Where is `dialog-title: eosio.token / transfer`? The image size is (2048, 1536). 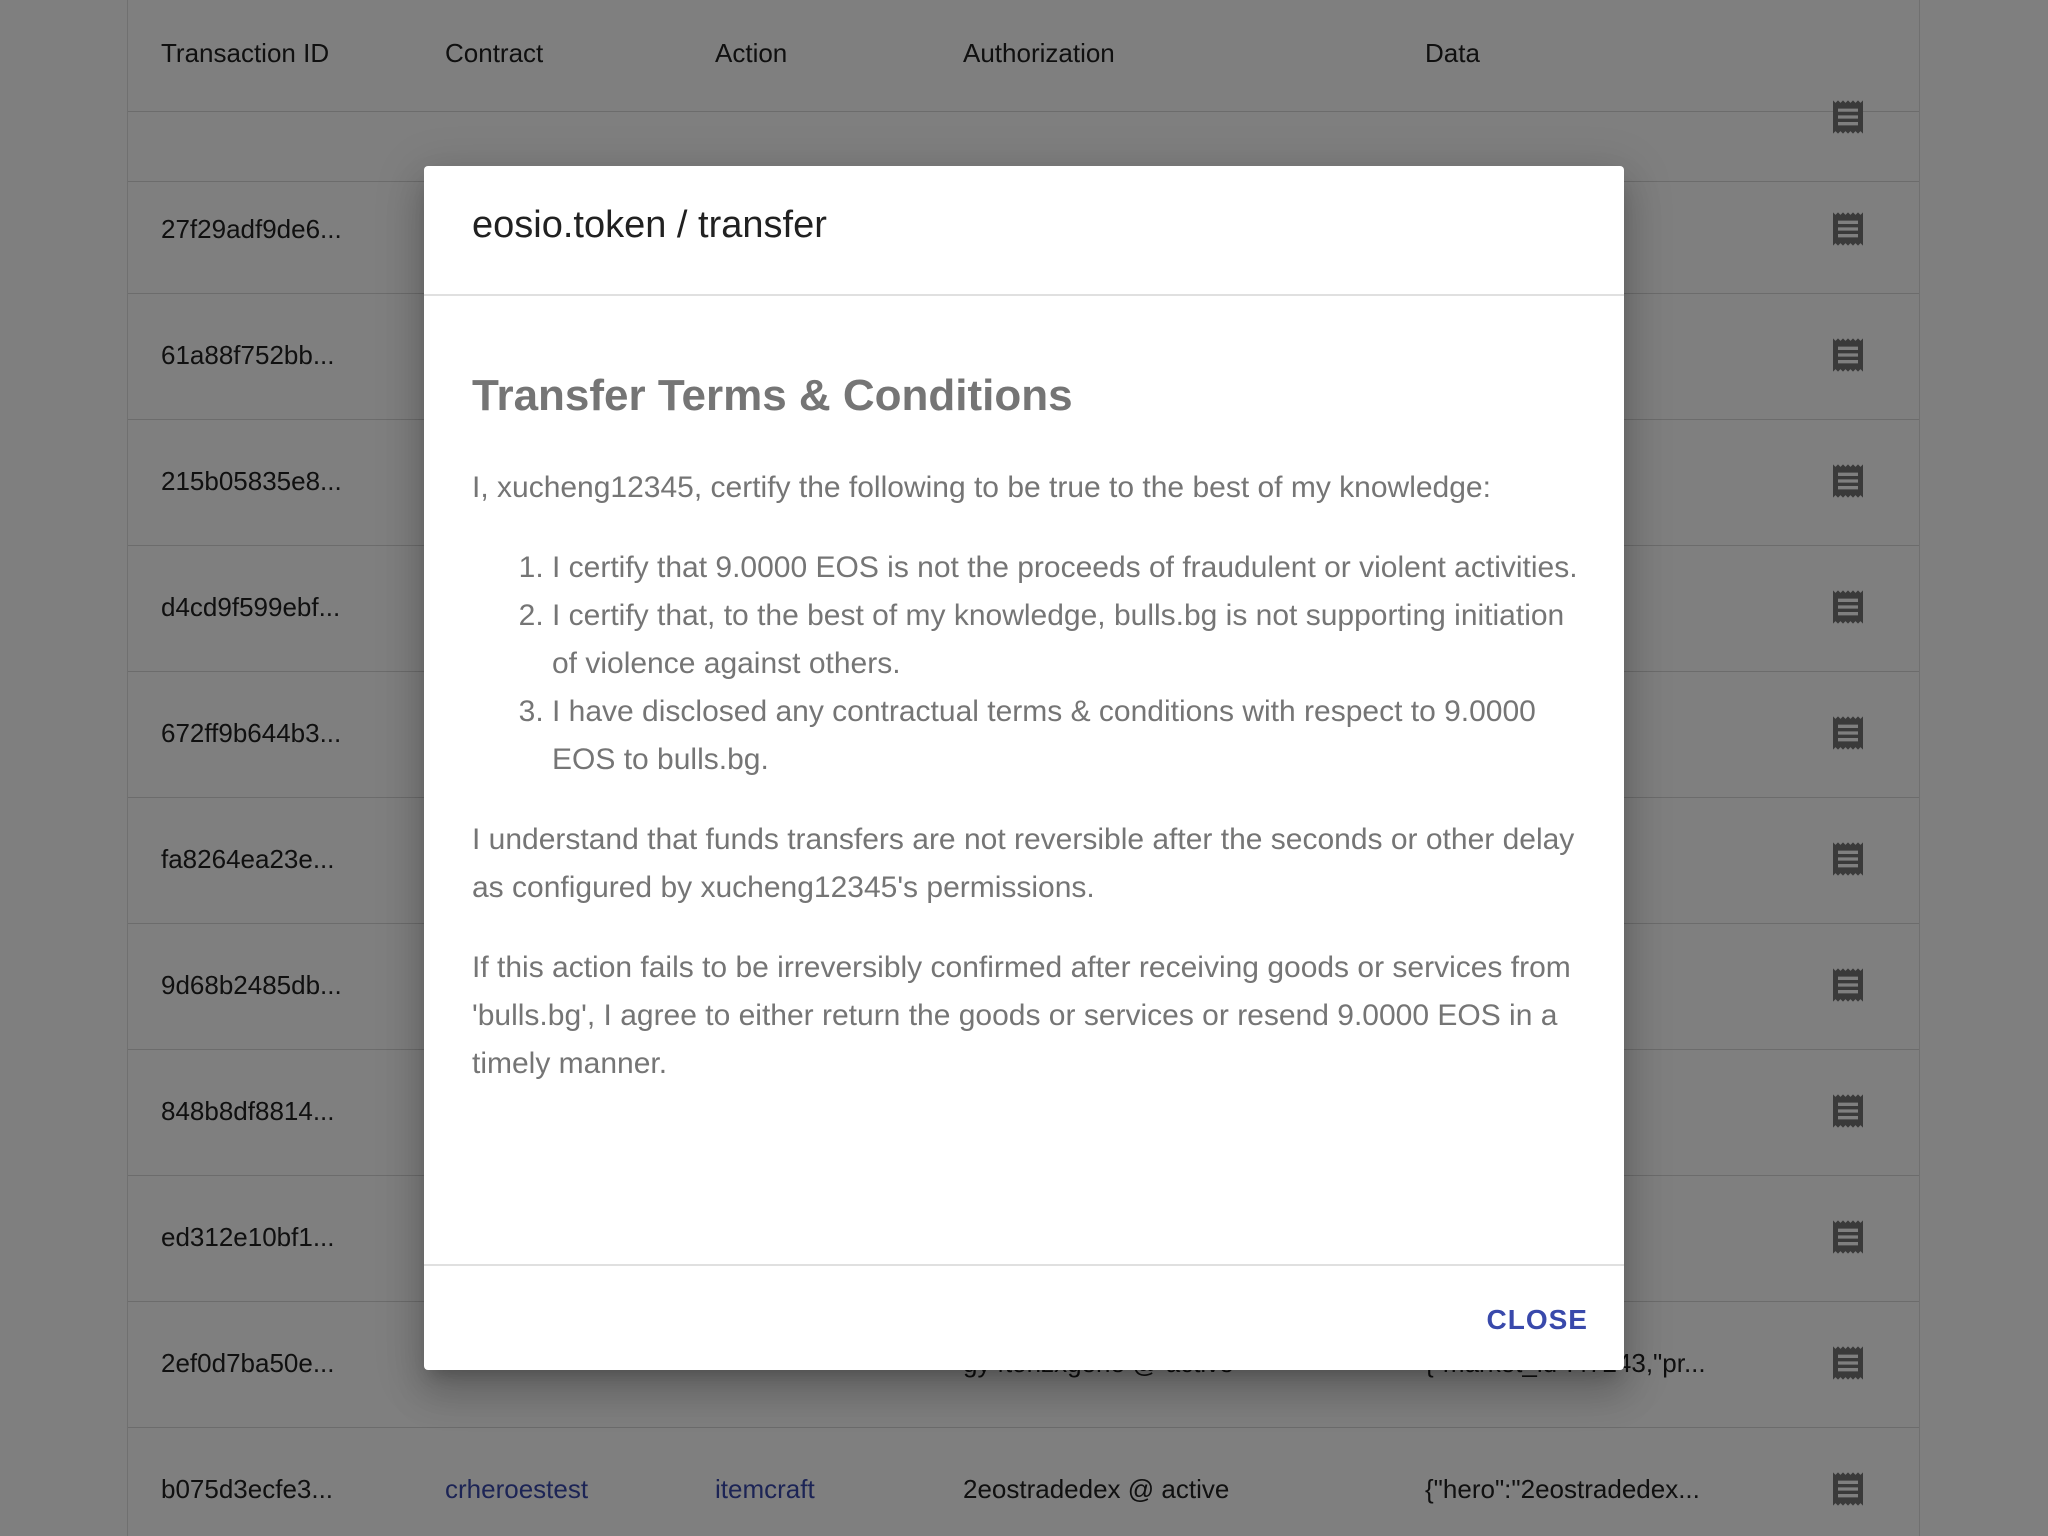 dialog-title: eosio.token / transfer is located at coordinates (649, 225).